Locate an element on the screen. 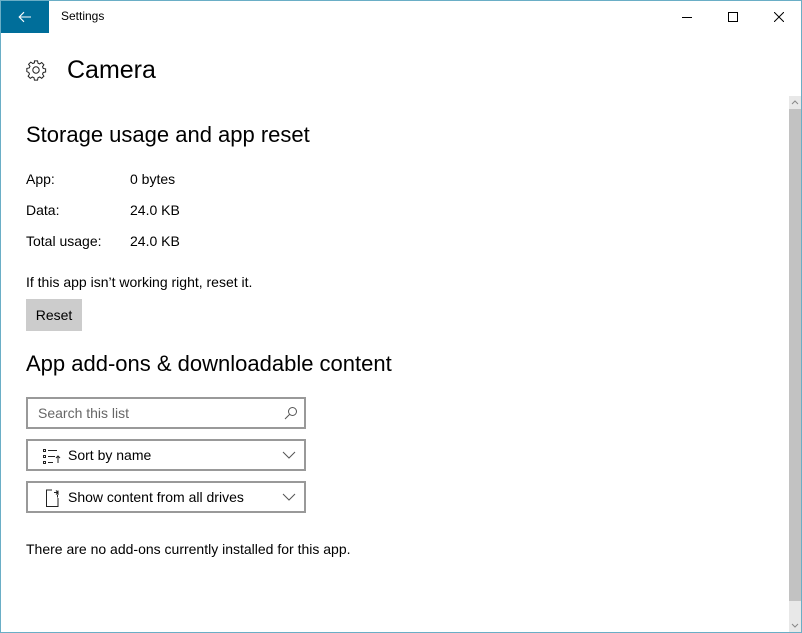 The height and width of the screenshot is (633, 802). maximize-icon is located at coordinates (733, 17).